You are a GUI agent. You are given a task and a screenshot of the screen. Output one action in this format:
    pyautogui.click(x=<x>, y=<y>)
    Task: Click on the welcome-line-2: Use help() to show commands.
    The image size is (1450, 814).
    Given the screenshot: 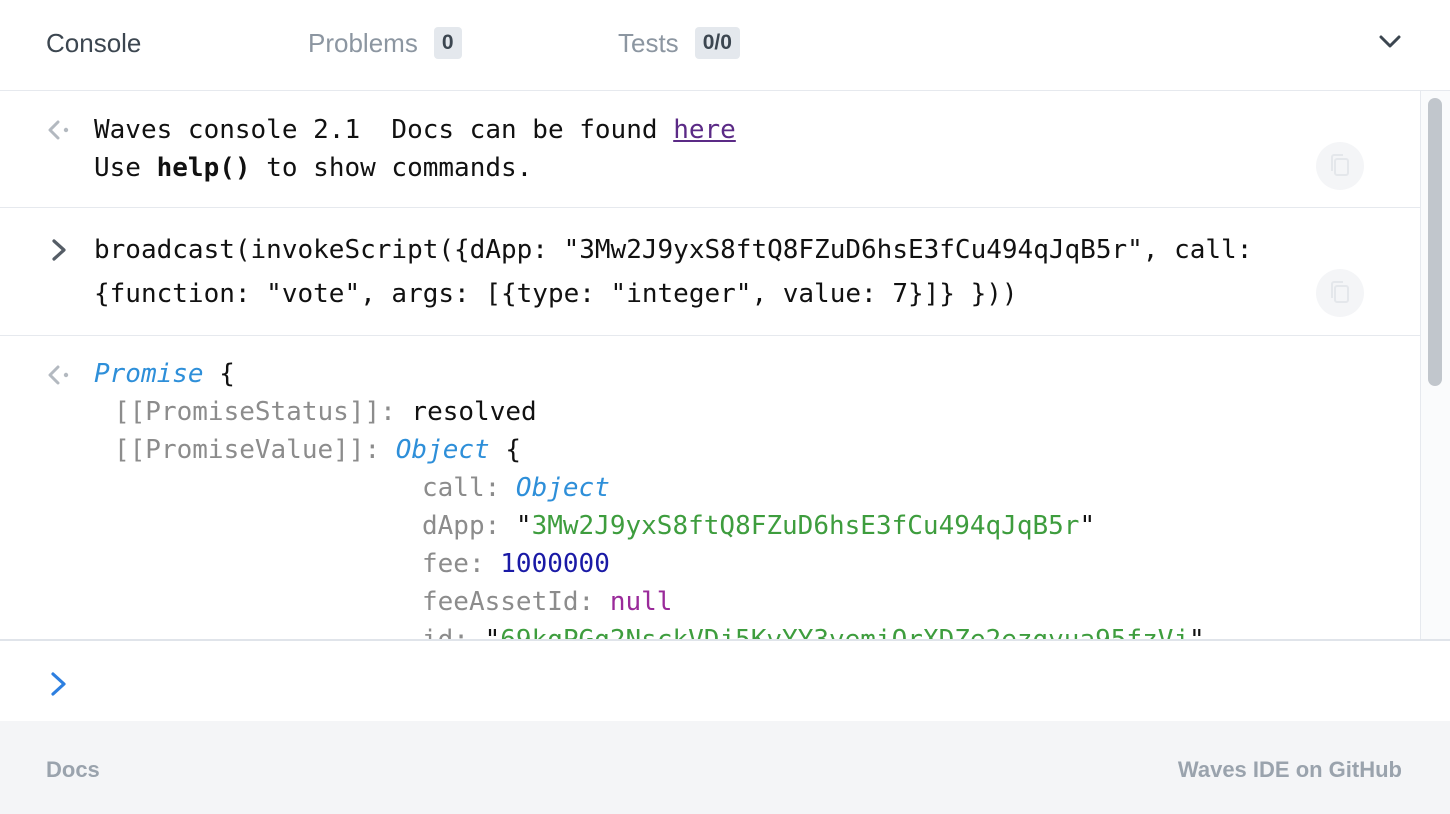 What is the action you would take?
    pyautogui.click(x=313, y=168)
    